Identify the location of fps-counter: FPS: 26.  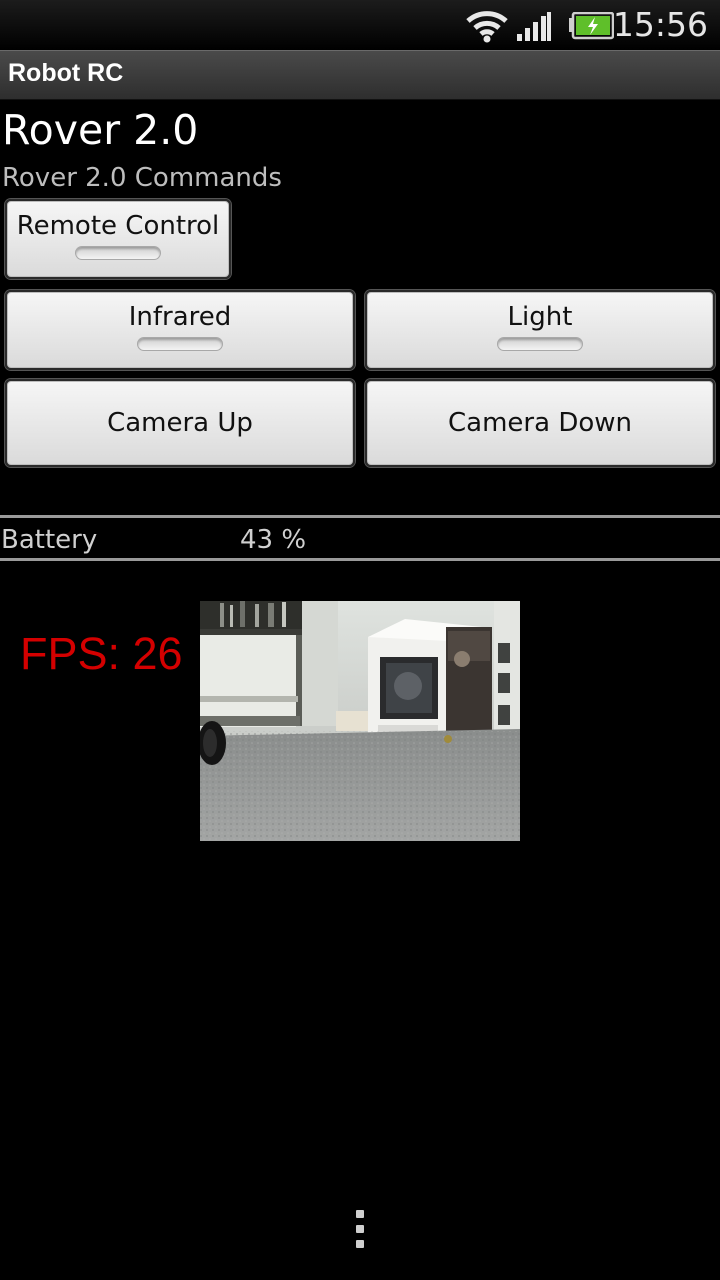
(101, 653).